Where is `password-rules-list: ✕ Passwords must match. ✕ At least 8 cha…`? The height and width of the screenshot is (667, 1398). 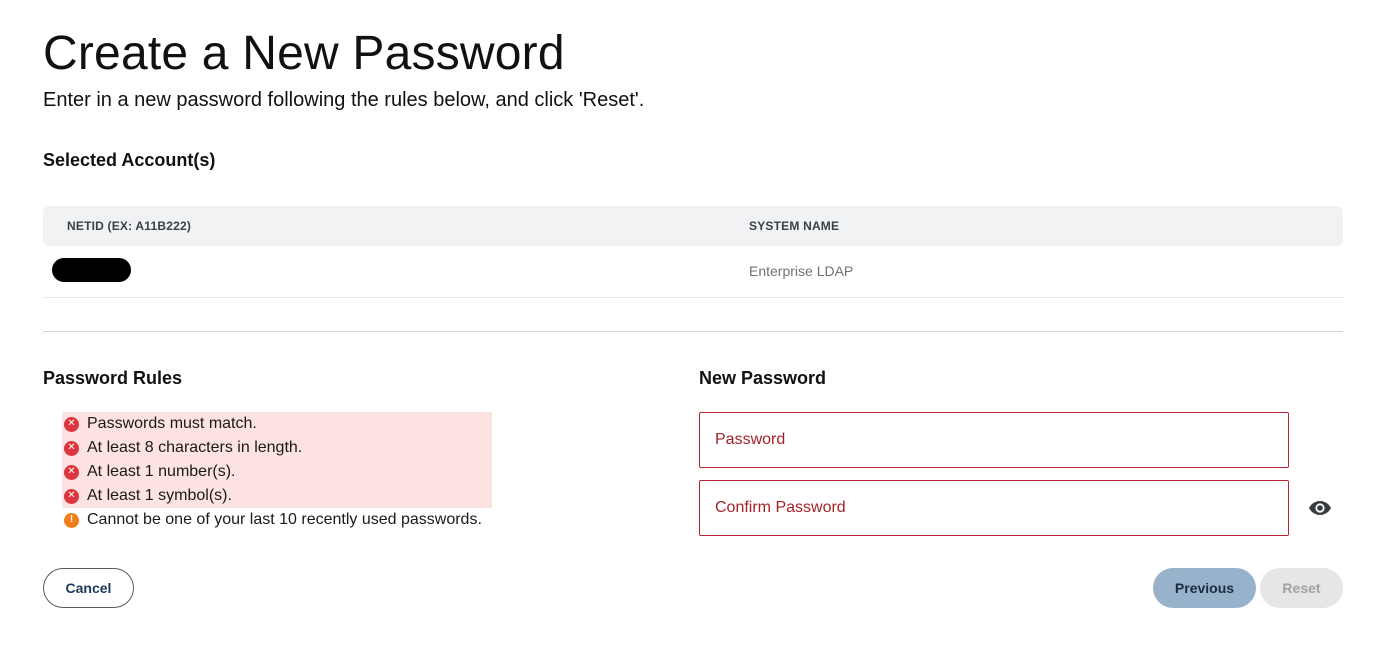
password-rules-list: ✕ Passwords must match. ✕ At least 8 cha… is located at coordinates (272, 472).